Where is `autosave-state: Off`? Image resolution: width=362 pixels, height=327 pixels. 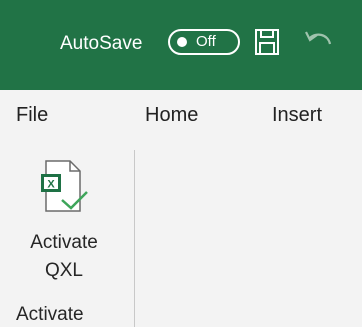 autosave-state: Off is located at coordinates (206, 41).